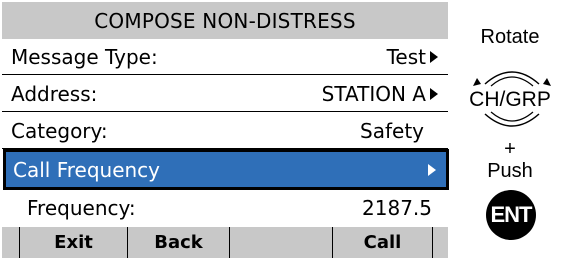 The height and width of the screenshot is (258, 565). What do you see at coordinates (81, 208) in the screenshot?
I see `row-label: Frequency:` at bounding box center [81, 208].